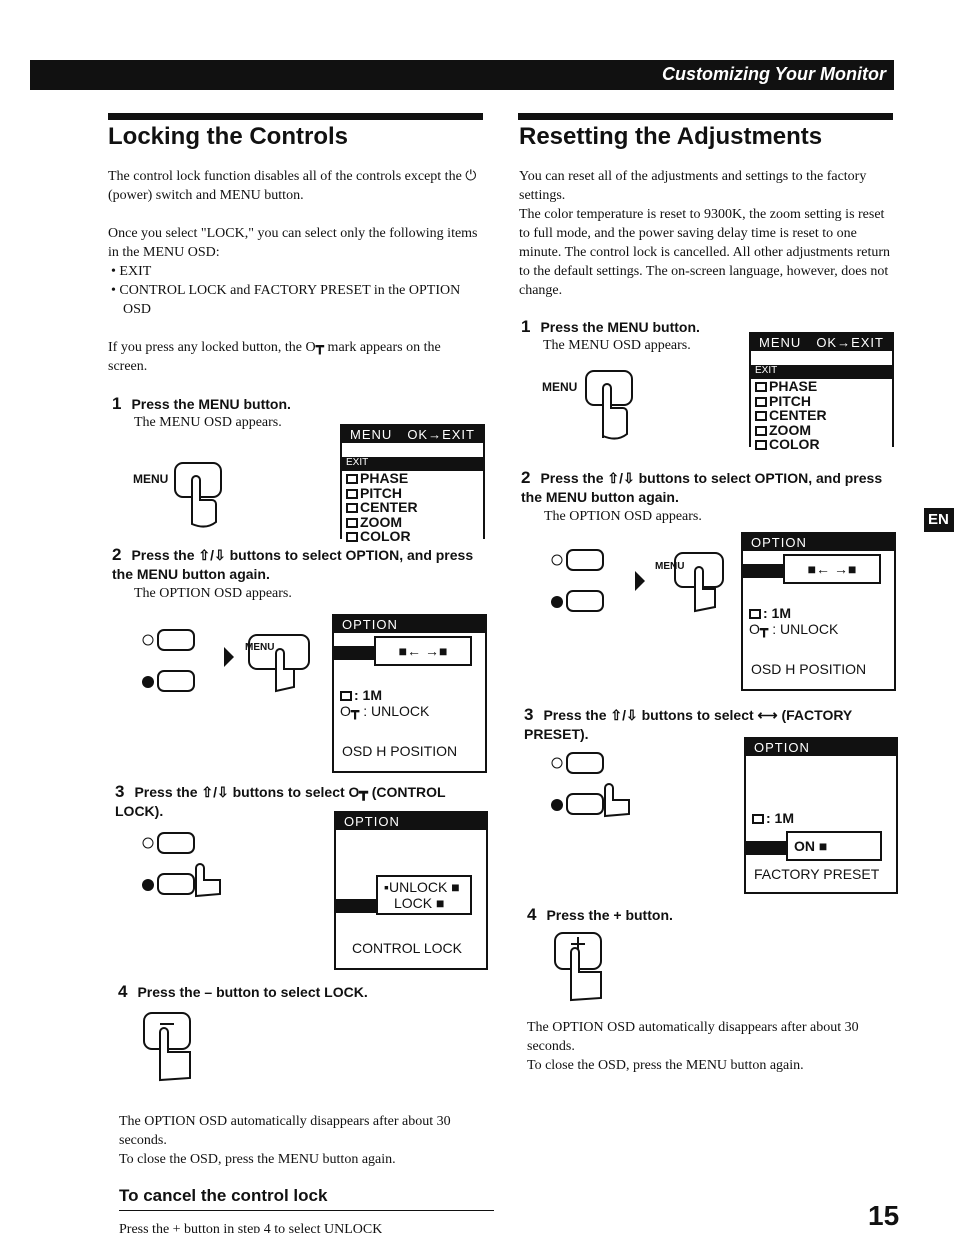 The width and height of the screenshot is (954, 1233). Describe the element at coordinates (884, 1215) in the screenshot. I see `page-number: 15` at that location.